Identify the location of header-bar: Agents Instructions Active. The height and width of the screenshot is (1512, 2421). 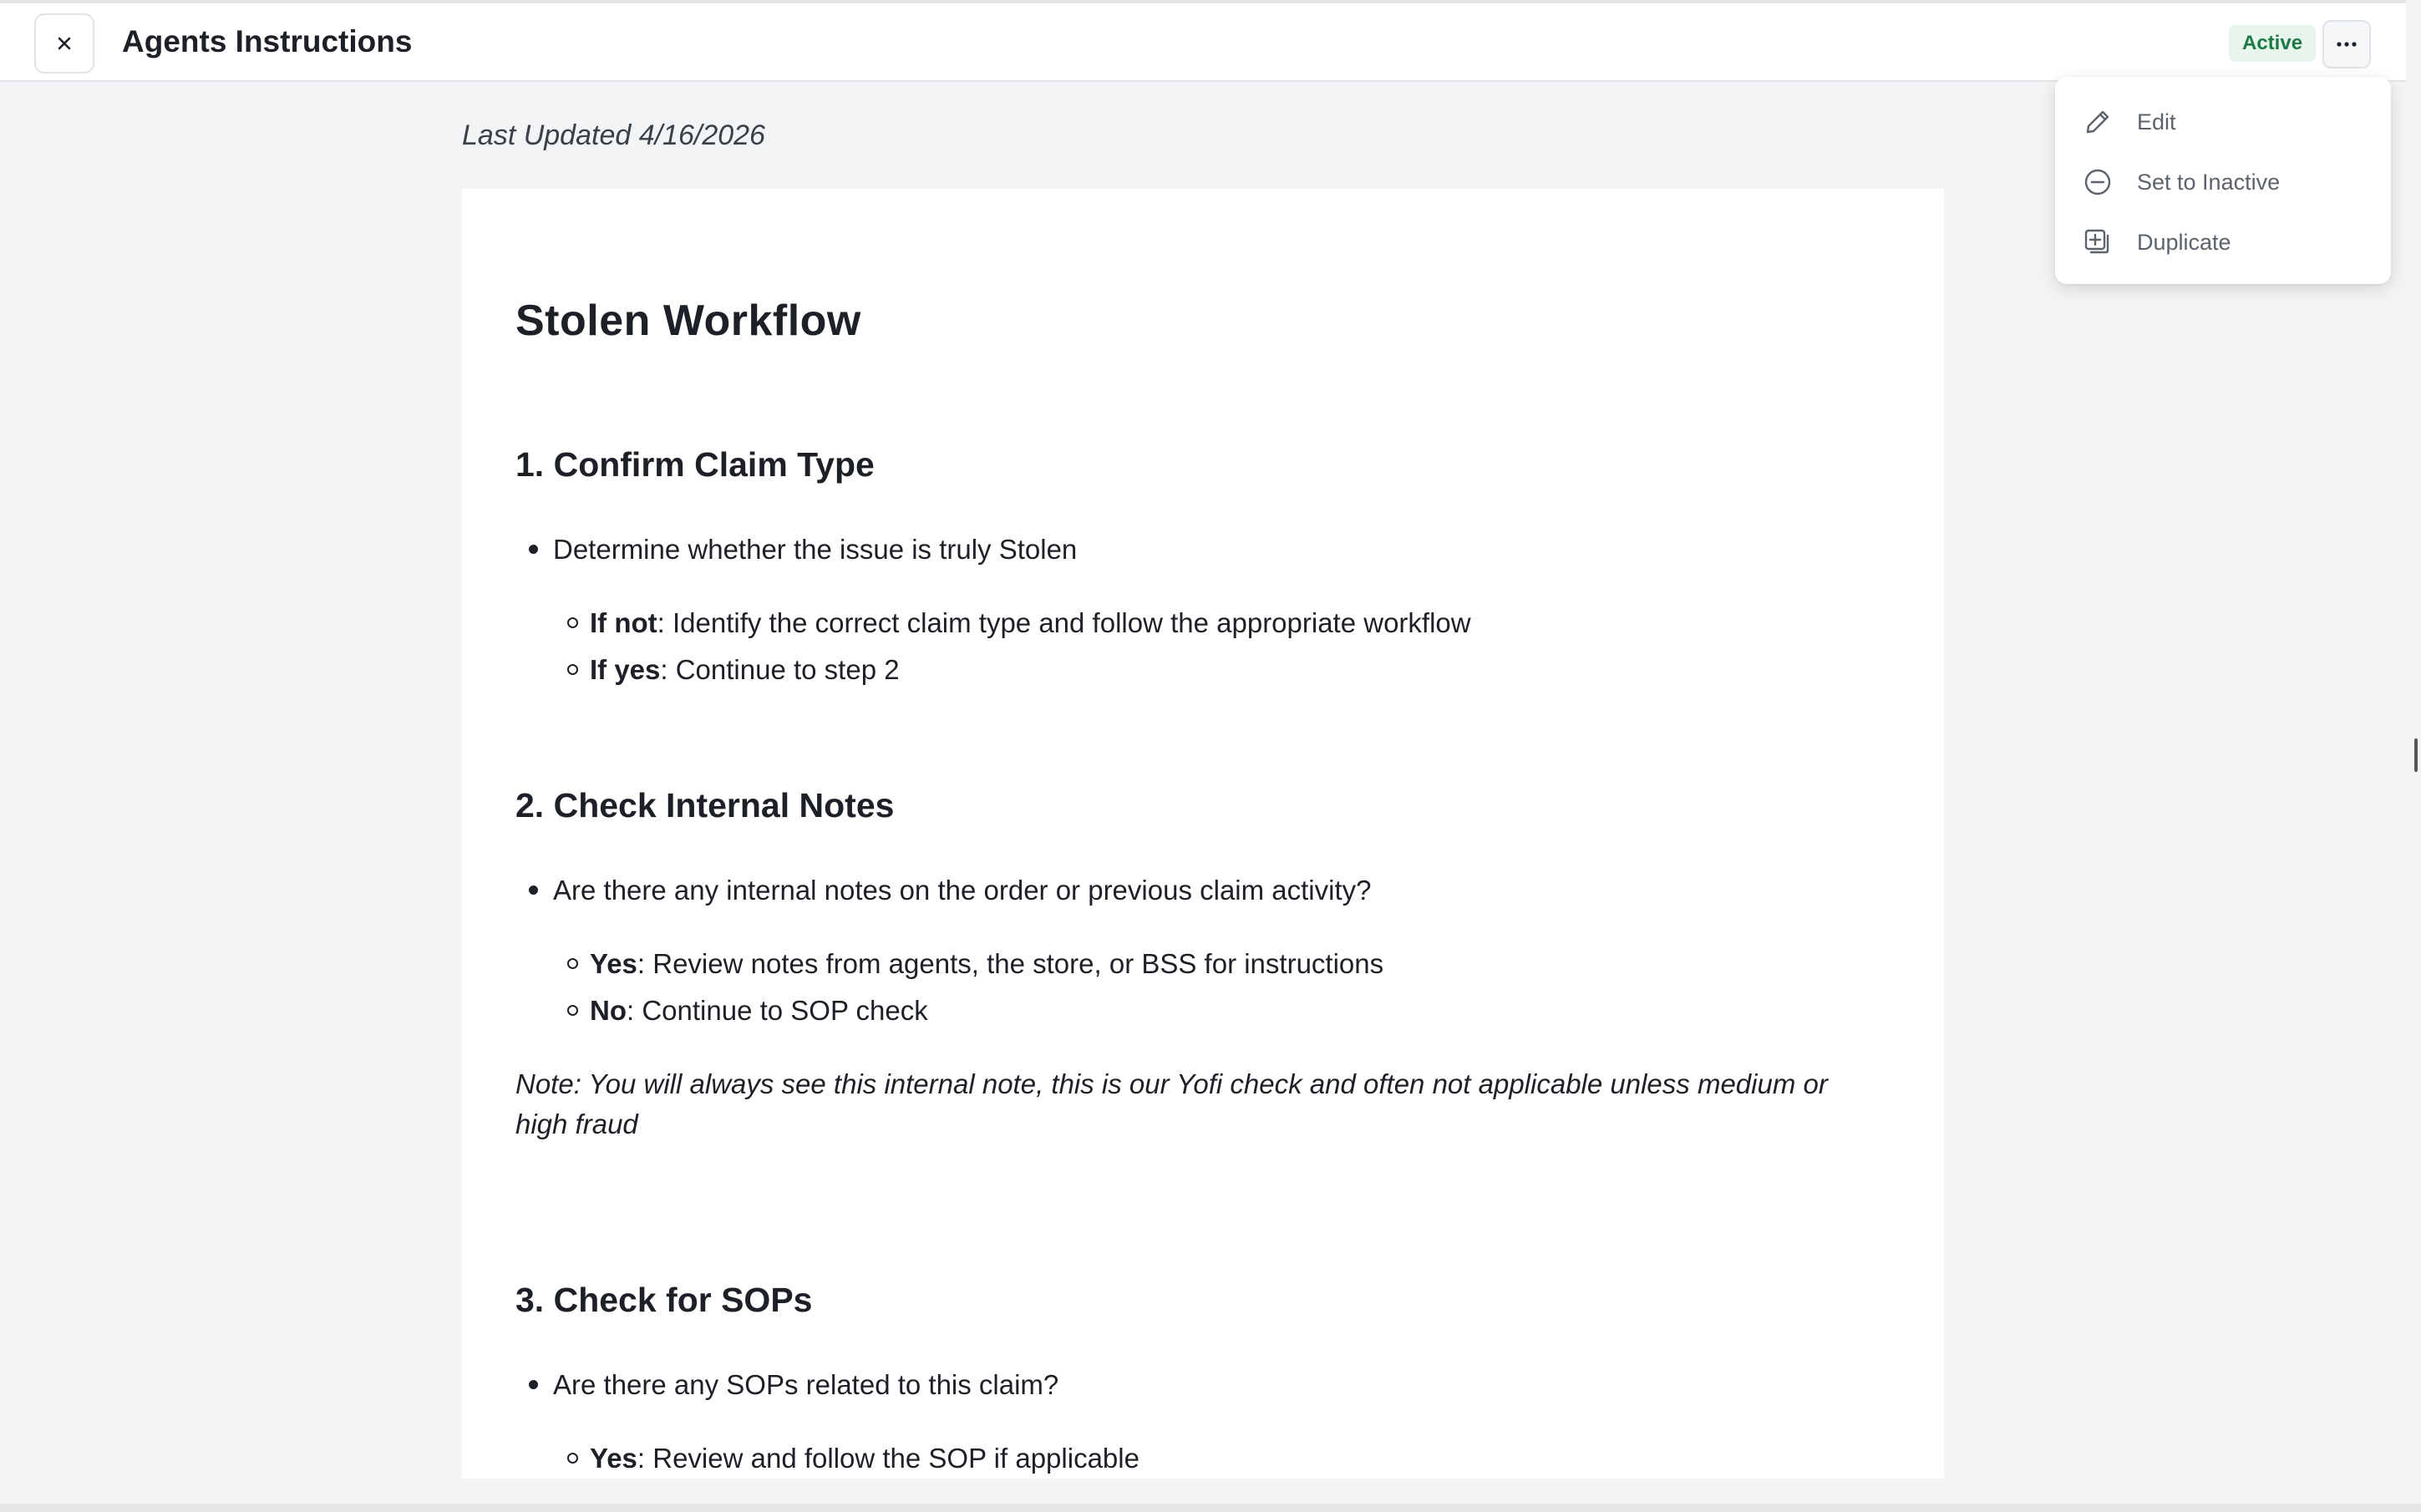
(1203, 41).